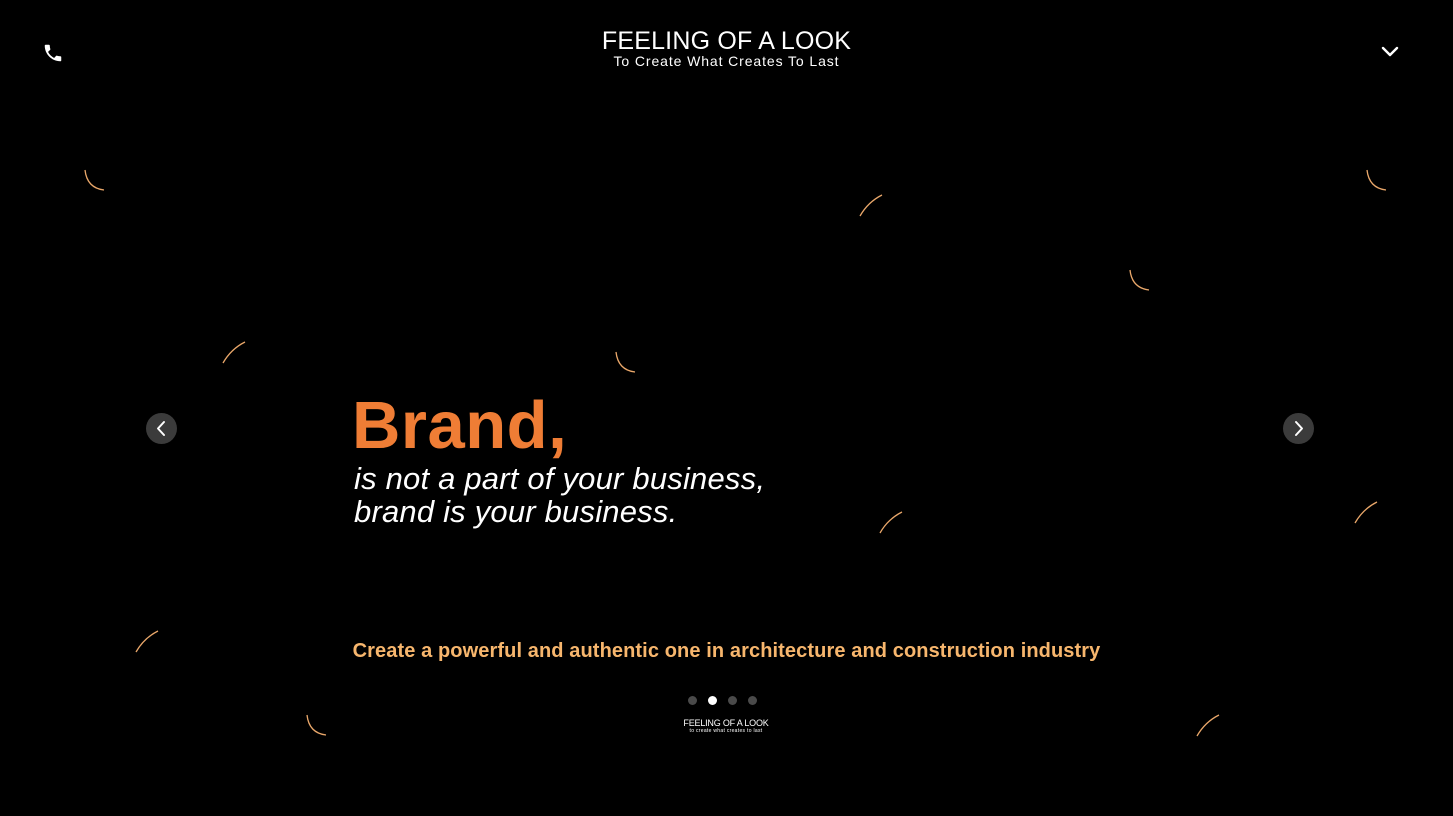  I want to click on slide-subline-1: is not a part of your business,, so click(560, 478).